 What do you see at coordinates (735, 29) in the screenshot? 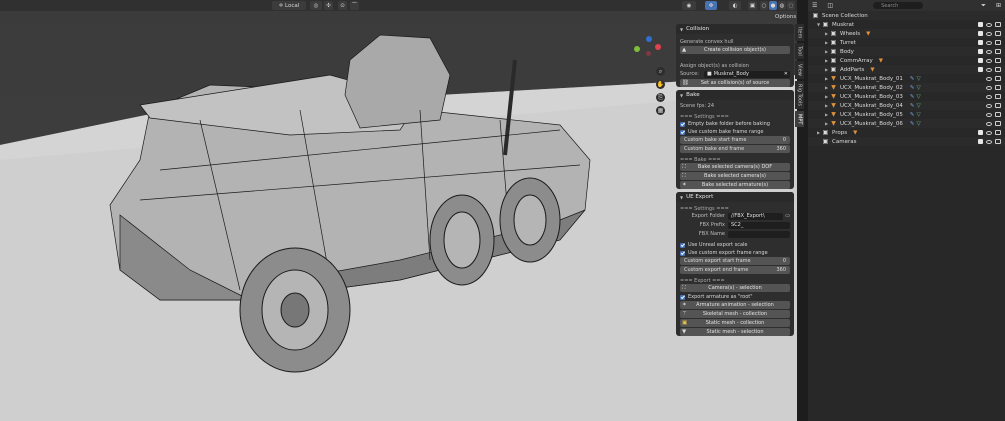
I see `collision-panel-header: ▼ Collision` at bounding box center [735, 29].